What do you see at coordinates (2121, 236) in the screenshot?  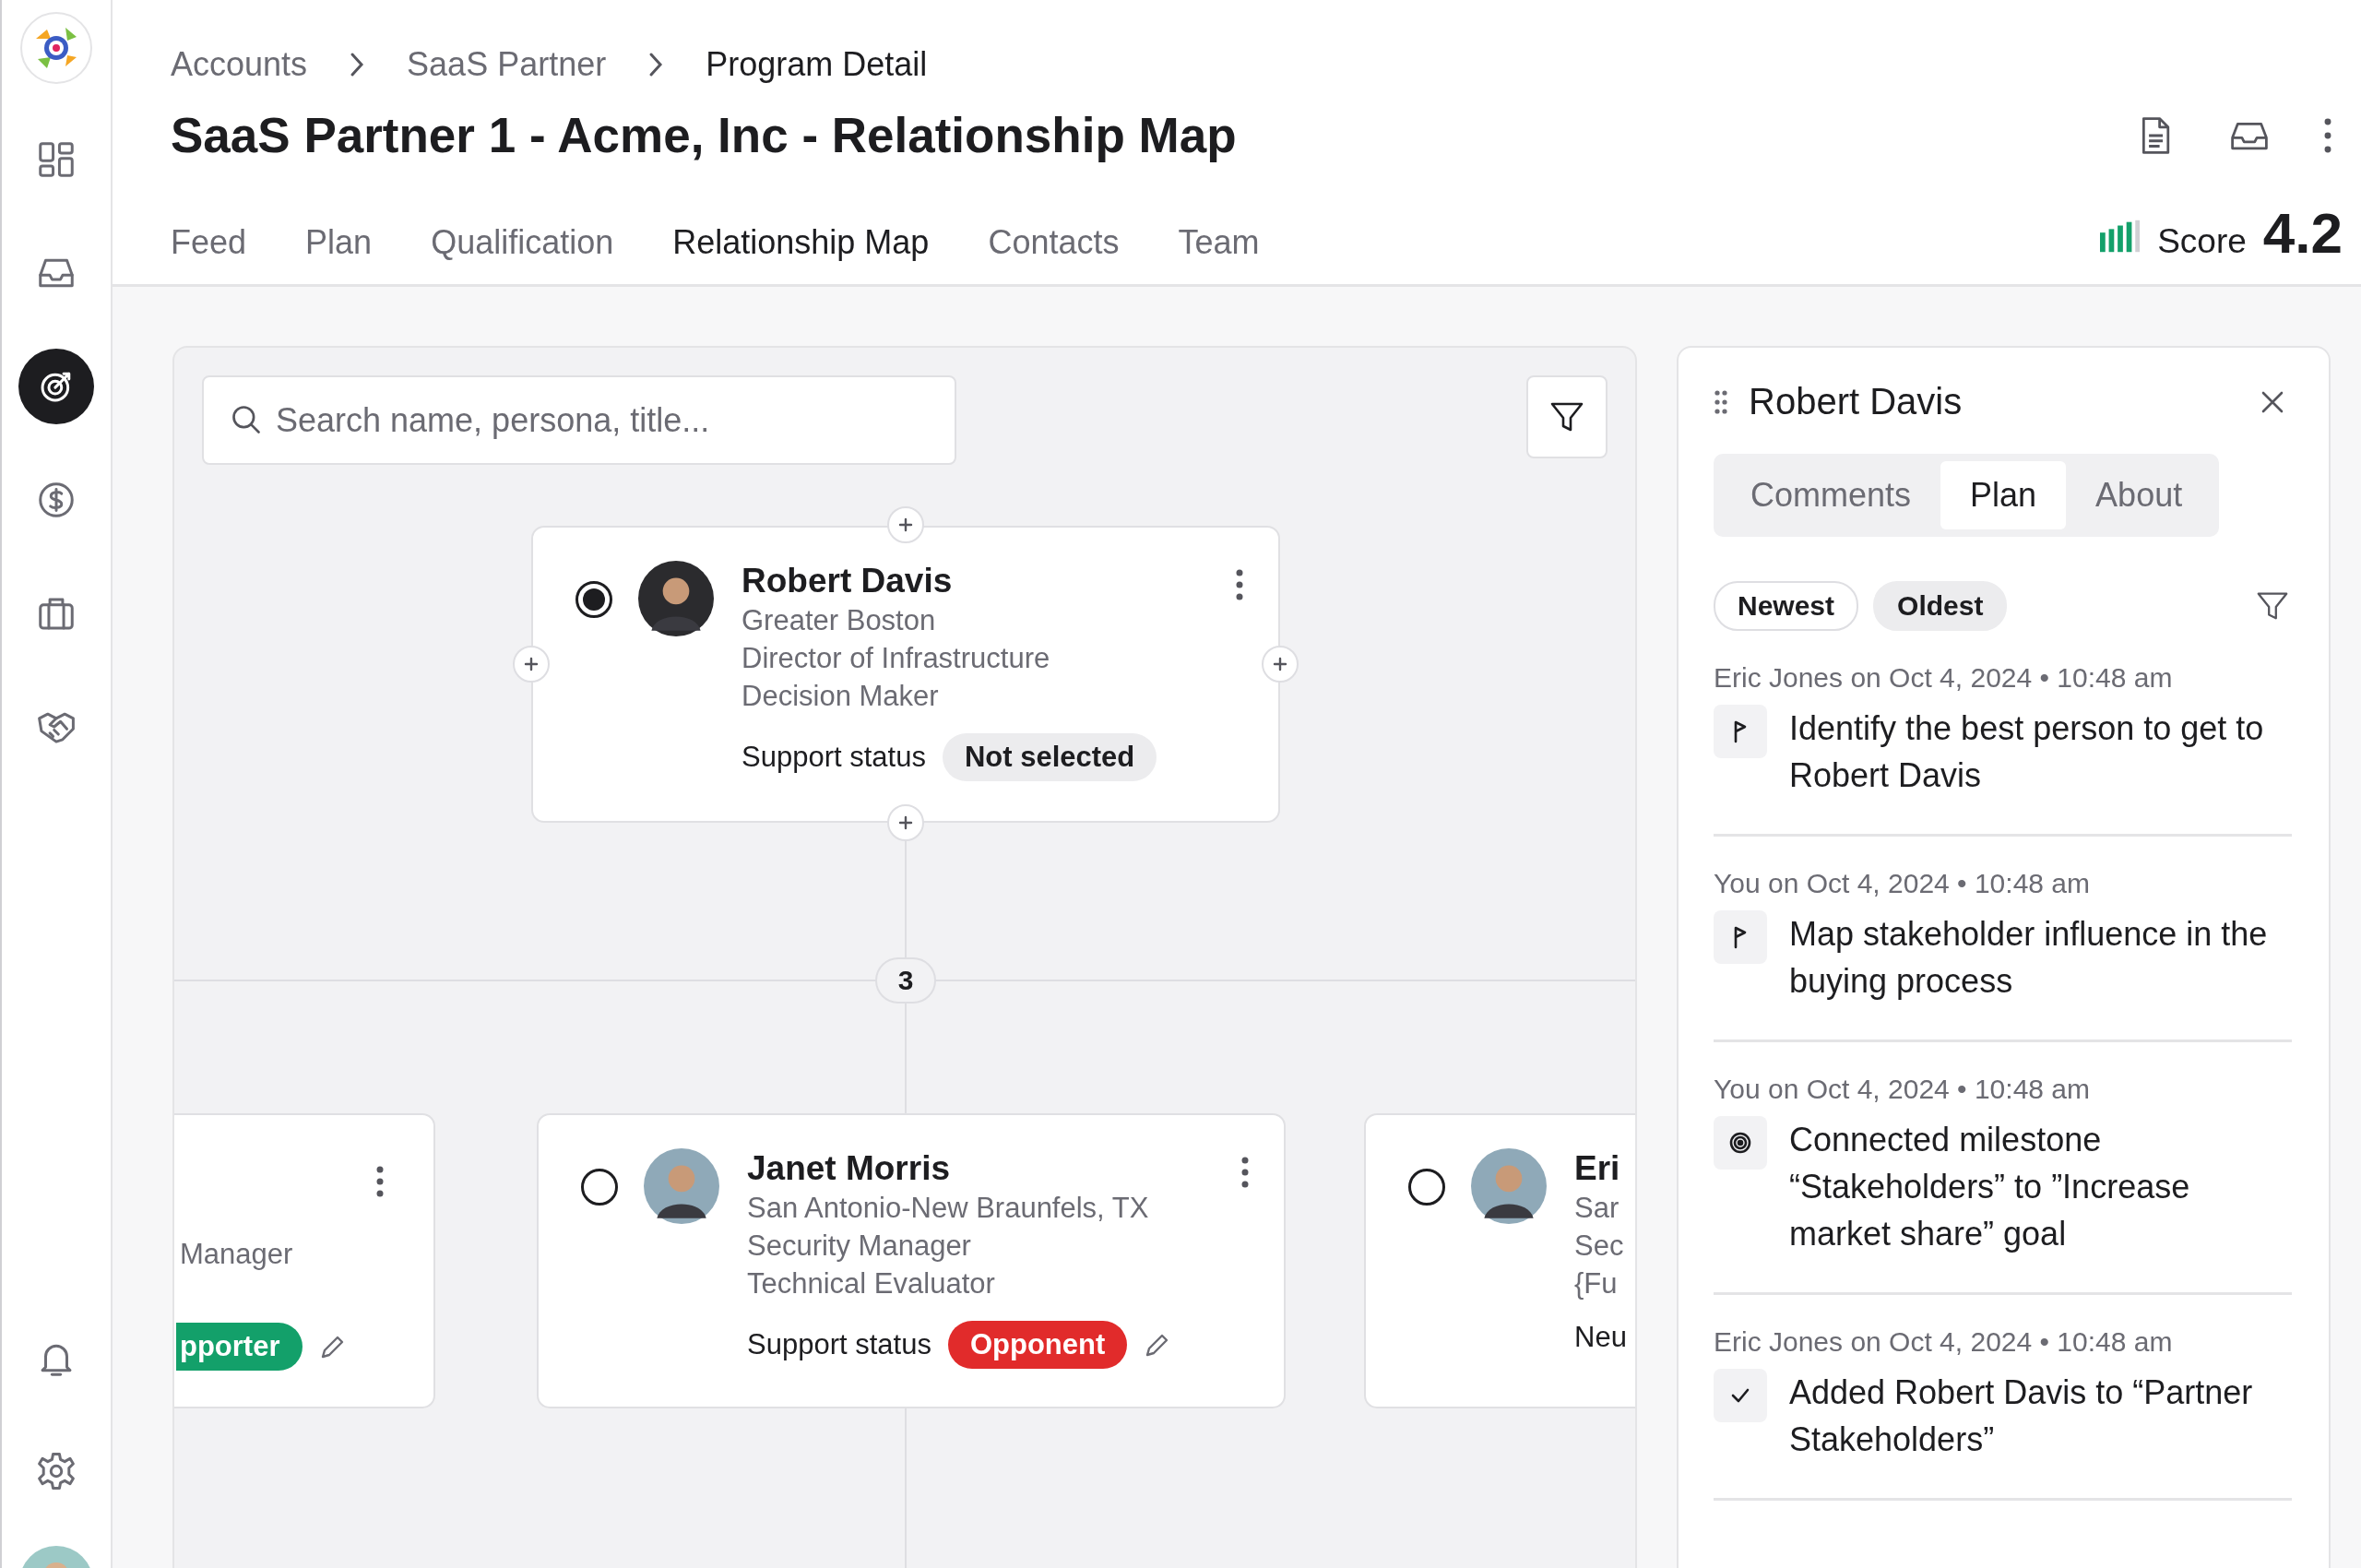 I see `signal-bars-icon` at bounding box center [2121, 236].